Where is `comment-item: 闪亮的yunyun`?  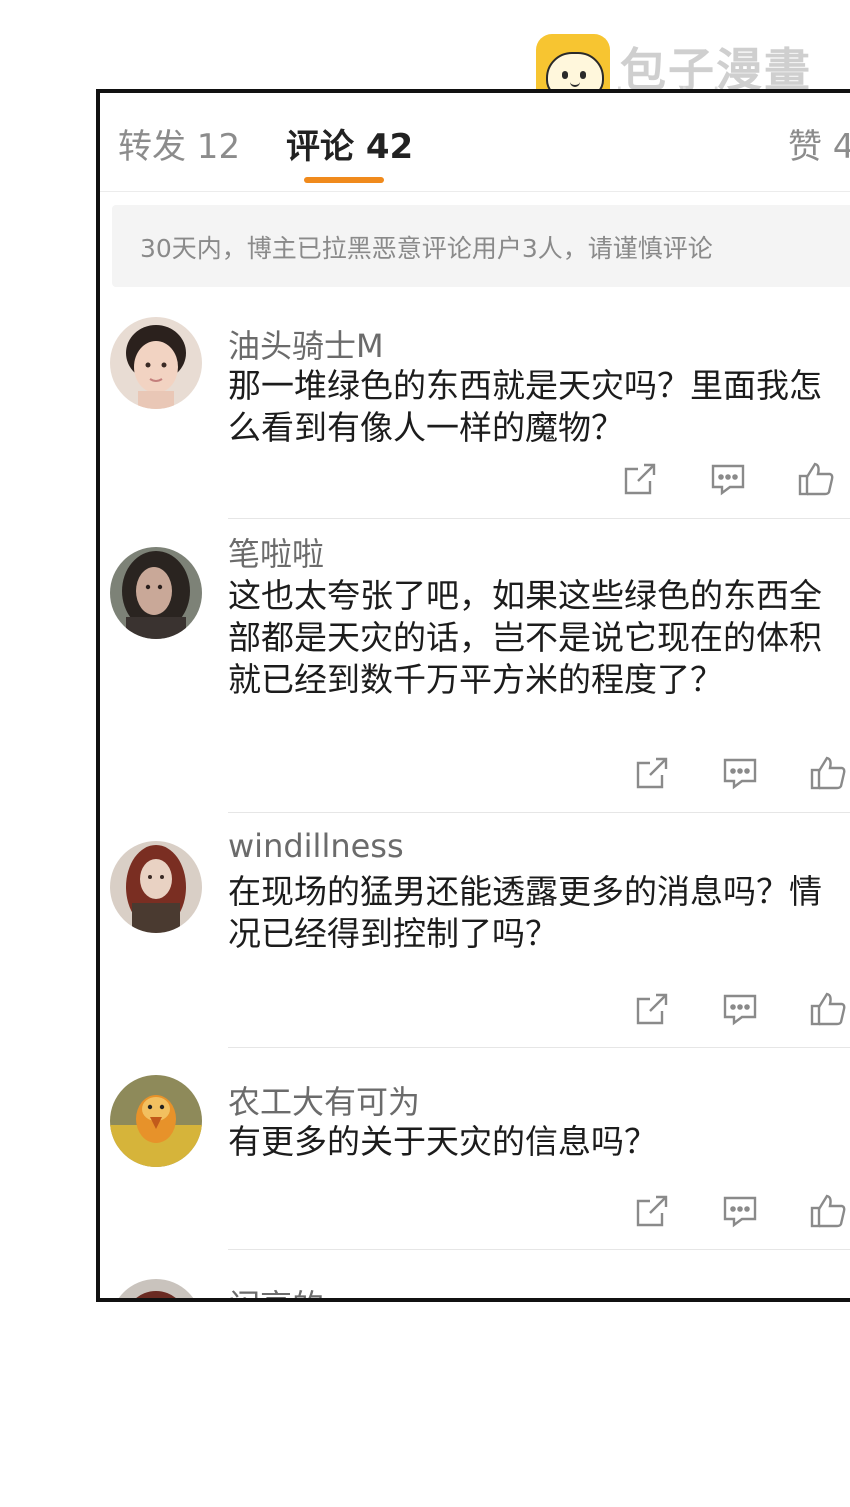
comment-item: 闪亮的yunyun is located at coordinates (475, 1285).